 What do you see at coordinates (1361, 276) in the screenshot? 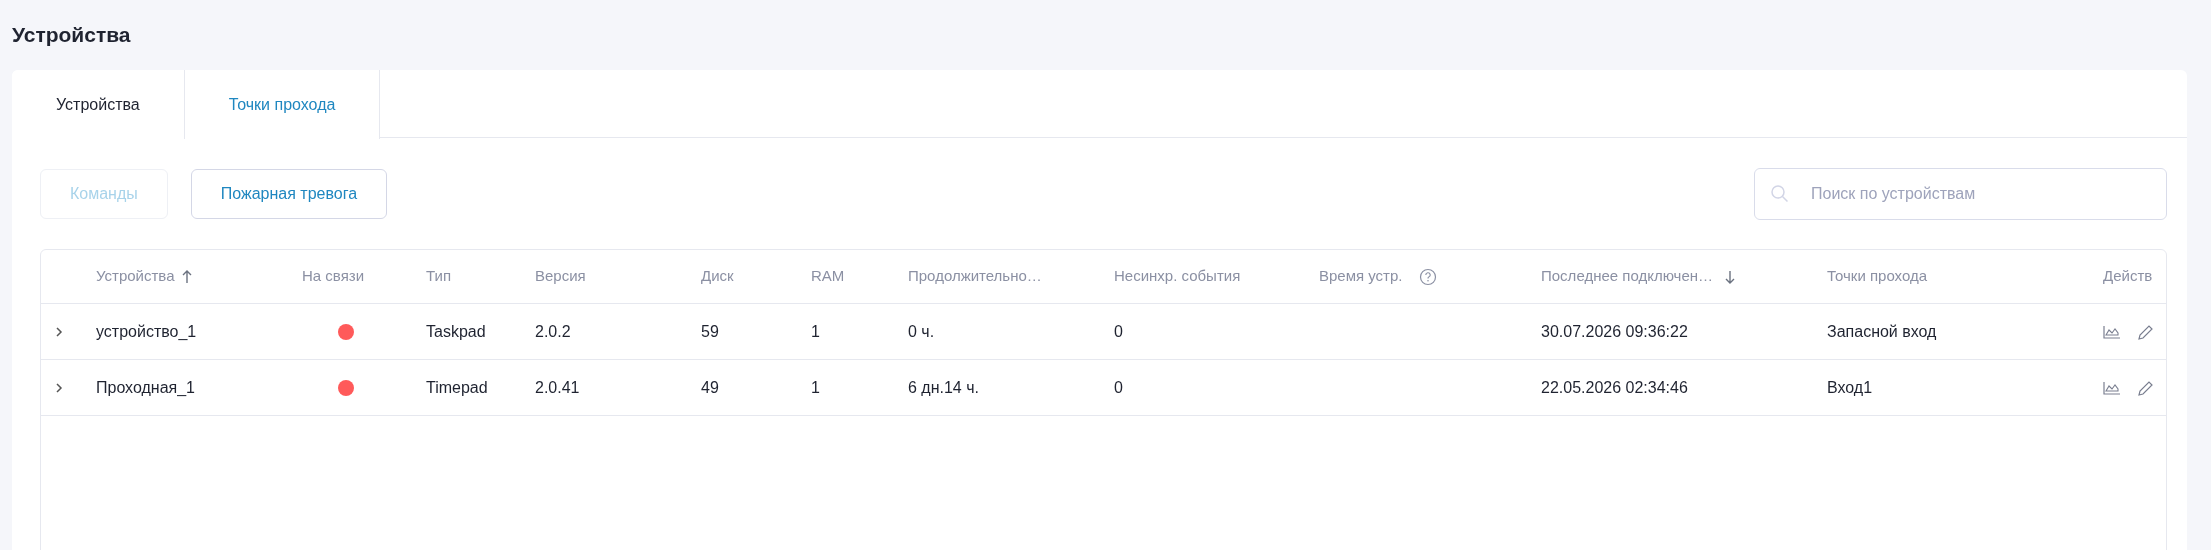
I see `column-header: Время устр.` at bounding box center [1361, 276].